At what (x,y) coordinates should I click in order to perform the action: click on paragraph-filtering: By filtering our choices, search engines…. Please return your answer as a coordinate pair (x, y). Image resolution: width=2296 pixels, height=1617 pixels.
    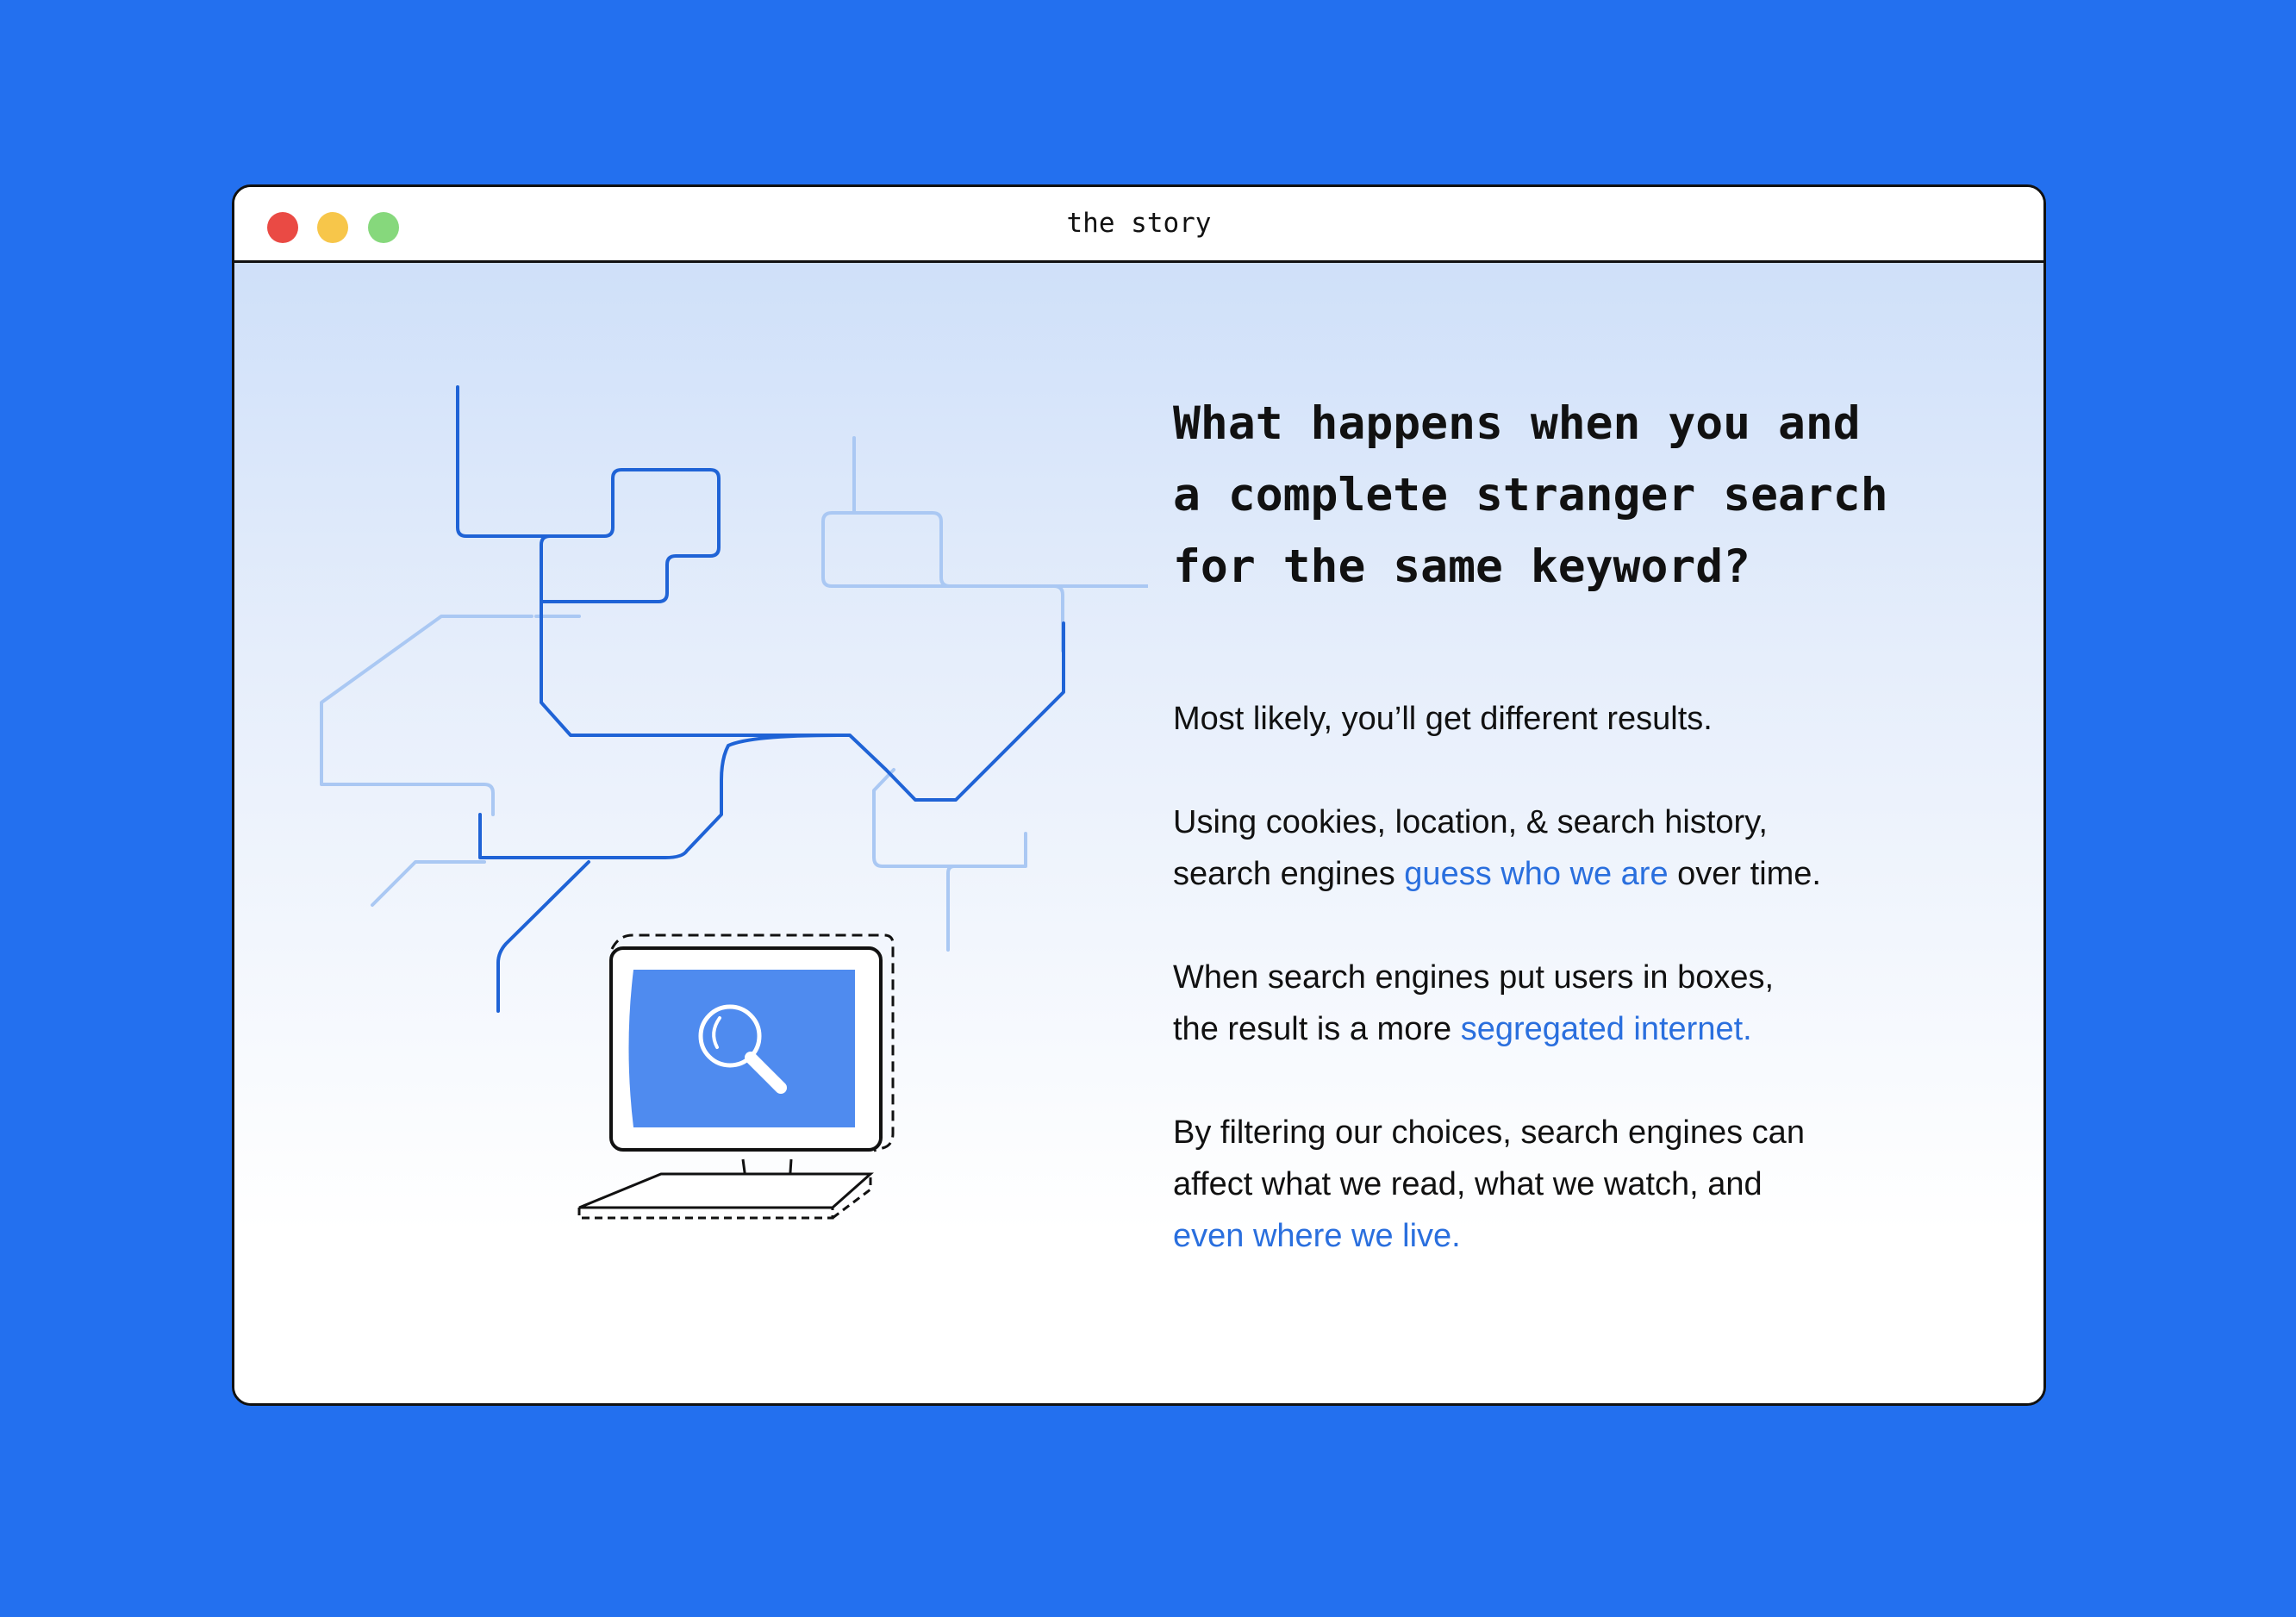
    Looking at the image, I should click on (1561, 1184).